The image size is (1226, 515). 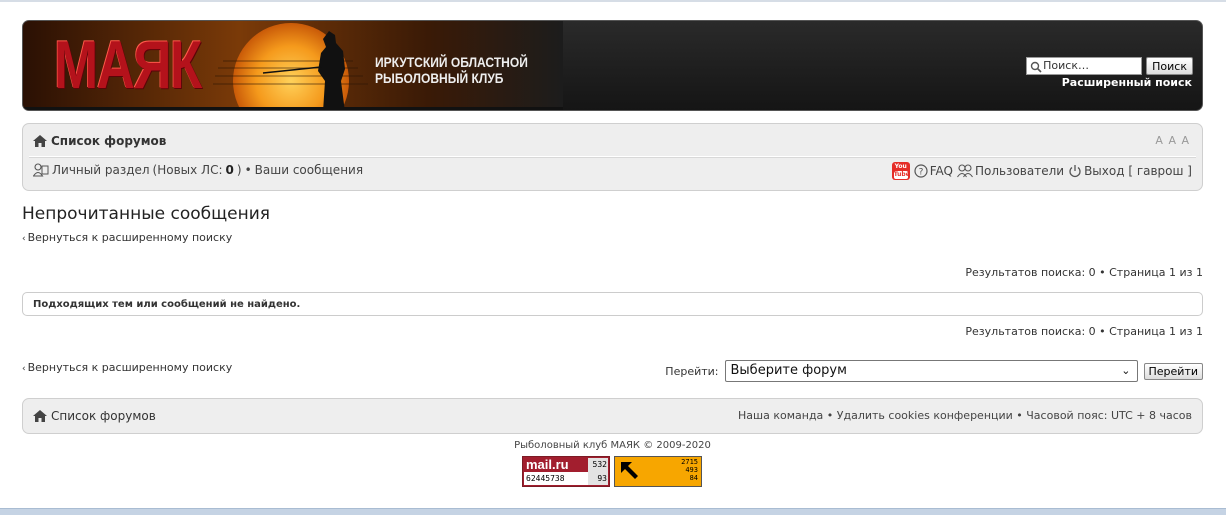 I want to click on jump-box: Перейти: Выберите форум ⌄ Перейти, so click(x=934, y=371).